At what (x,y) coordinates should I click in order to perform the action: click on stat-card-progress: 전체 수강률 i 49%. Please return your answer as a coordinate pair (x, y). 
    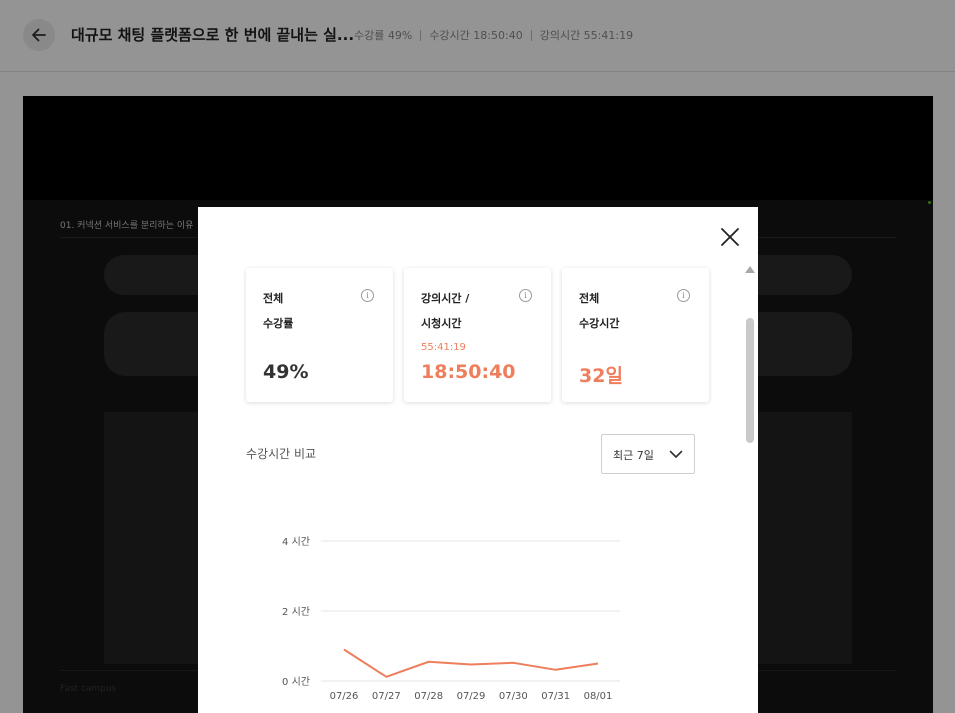
    Looking at the image, I should click on (319, 335).